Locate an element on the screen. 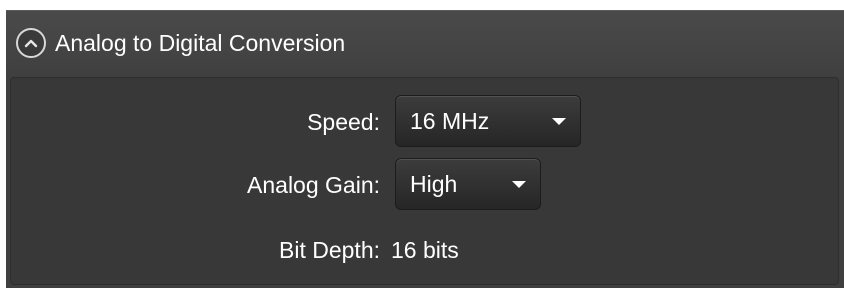 The width and height of the screenshot is (844, 288). bit-depth-value: 16 bits is located at coordinates (425, 250).